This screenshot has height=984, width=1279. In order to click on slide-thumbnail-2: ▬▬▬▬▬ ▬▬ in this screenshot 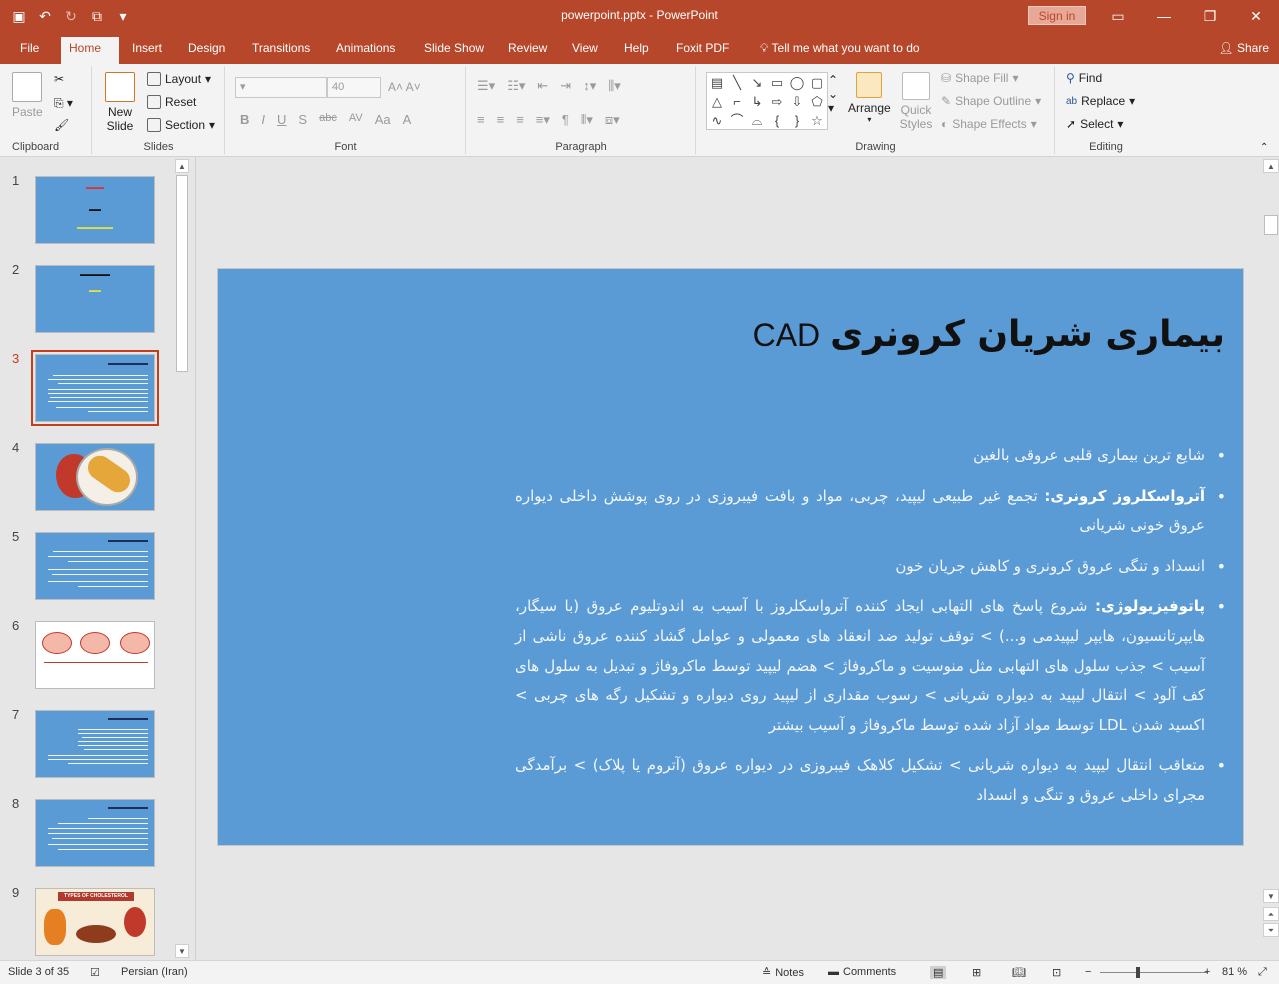, I will do `click(95, 299)`.